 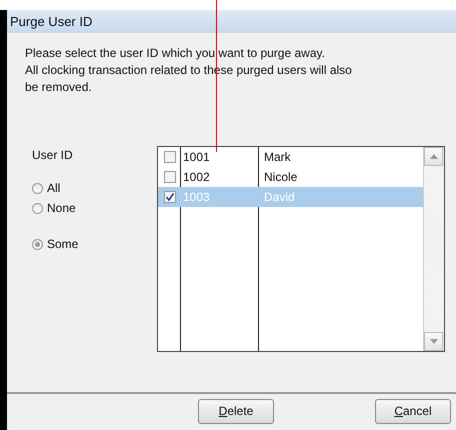 What do you see at coordinates (413, 411) in the screenshot?
I see `dialog-button: Cancel` at bounding box center [413, 411].